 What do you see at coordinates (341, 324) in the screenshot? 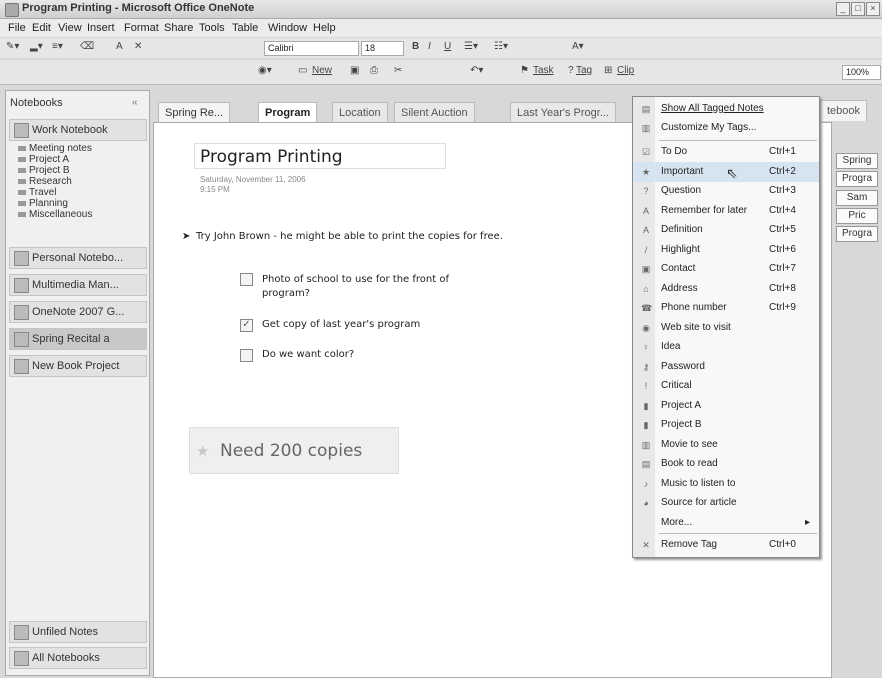
I see `todo-text-2: Get copy of last year's program` at bounding box center [341, 324].